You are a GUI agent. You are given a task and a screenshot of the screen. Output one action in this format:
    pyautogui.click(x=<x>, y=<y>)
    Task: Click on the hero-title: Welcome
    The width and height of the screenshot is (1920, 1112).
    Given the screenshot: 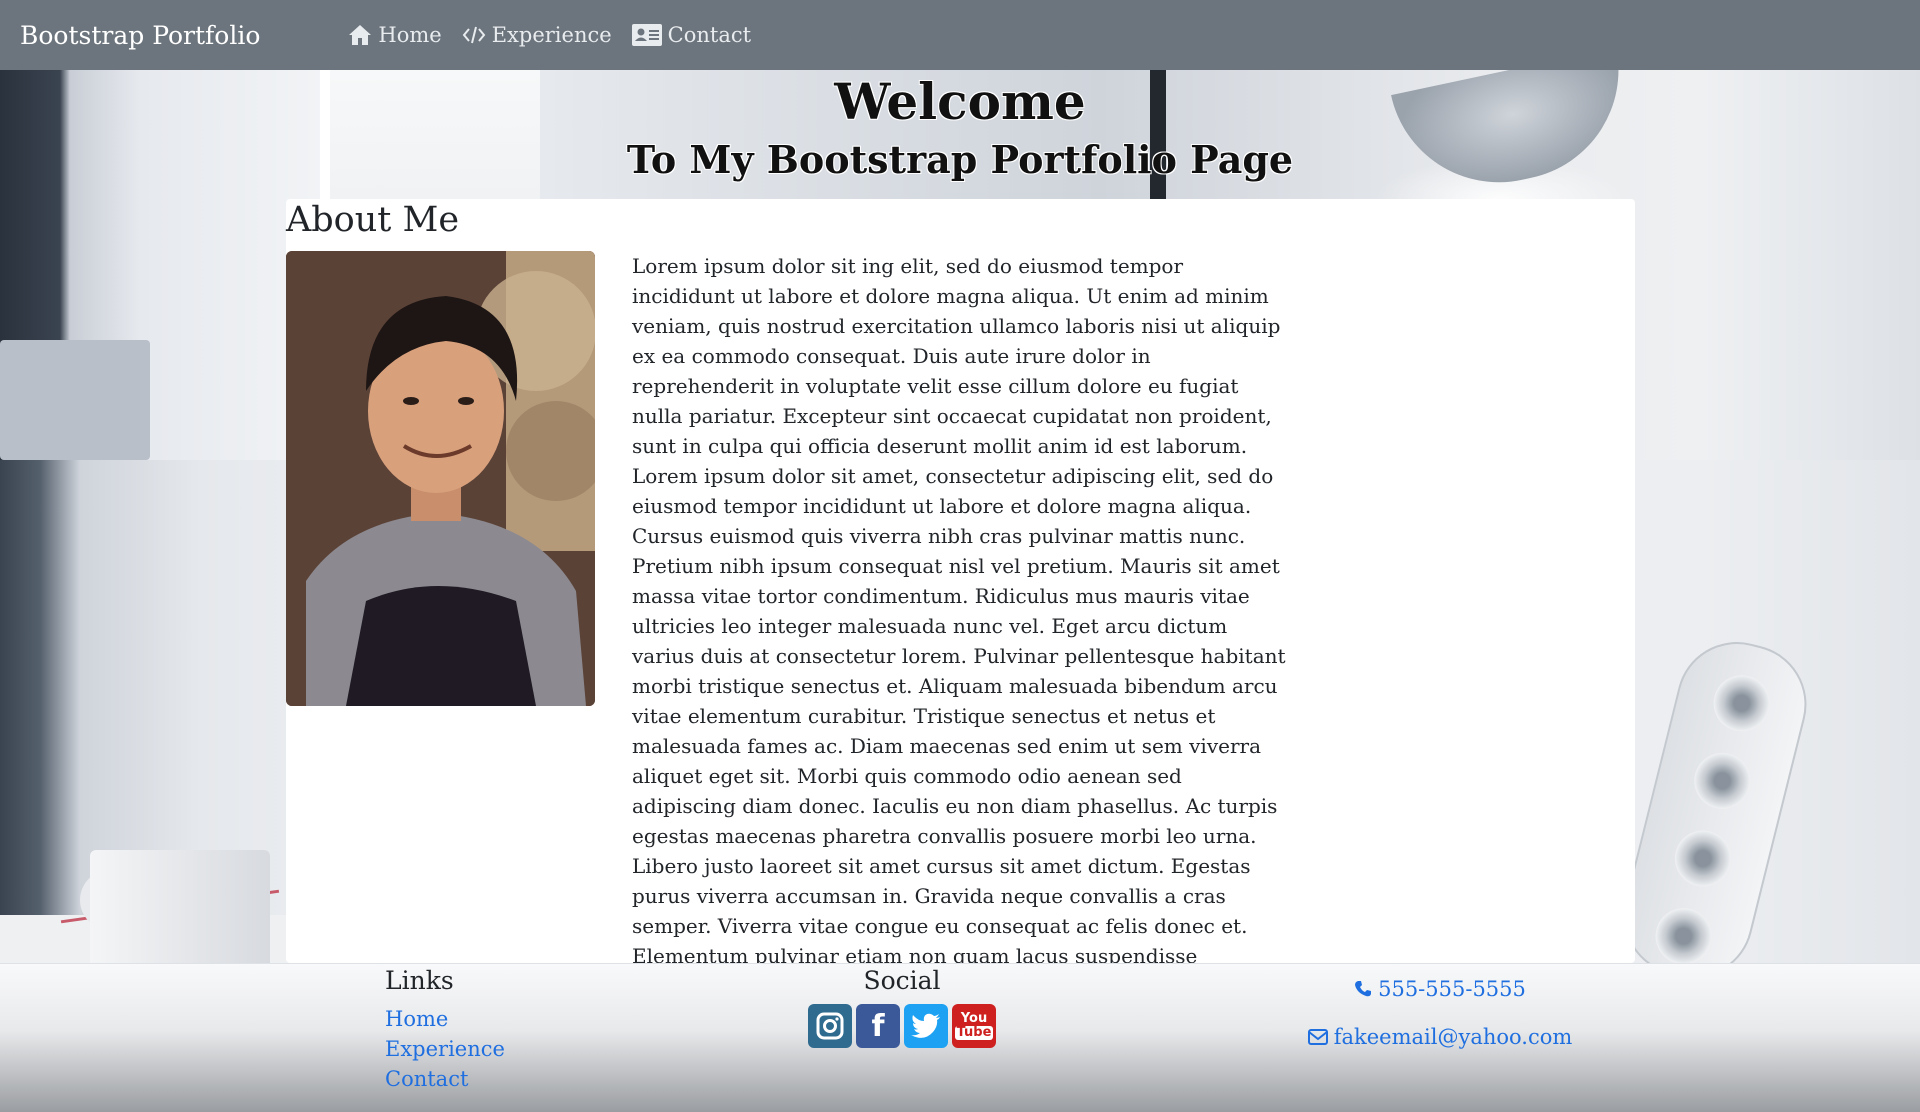 What is the action you would take?
    pyautogui.click(x=960, y=101)
    